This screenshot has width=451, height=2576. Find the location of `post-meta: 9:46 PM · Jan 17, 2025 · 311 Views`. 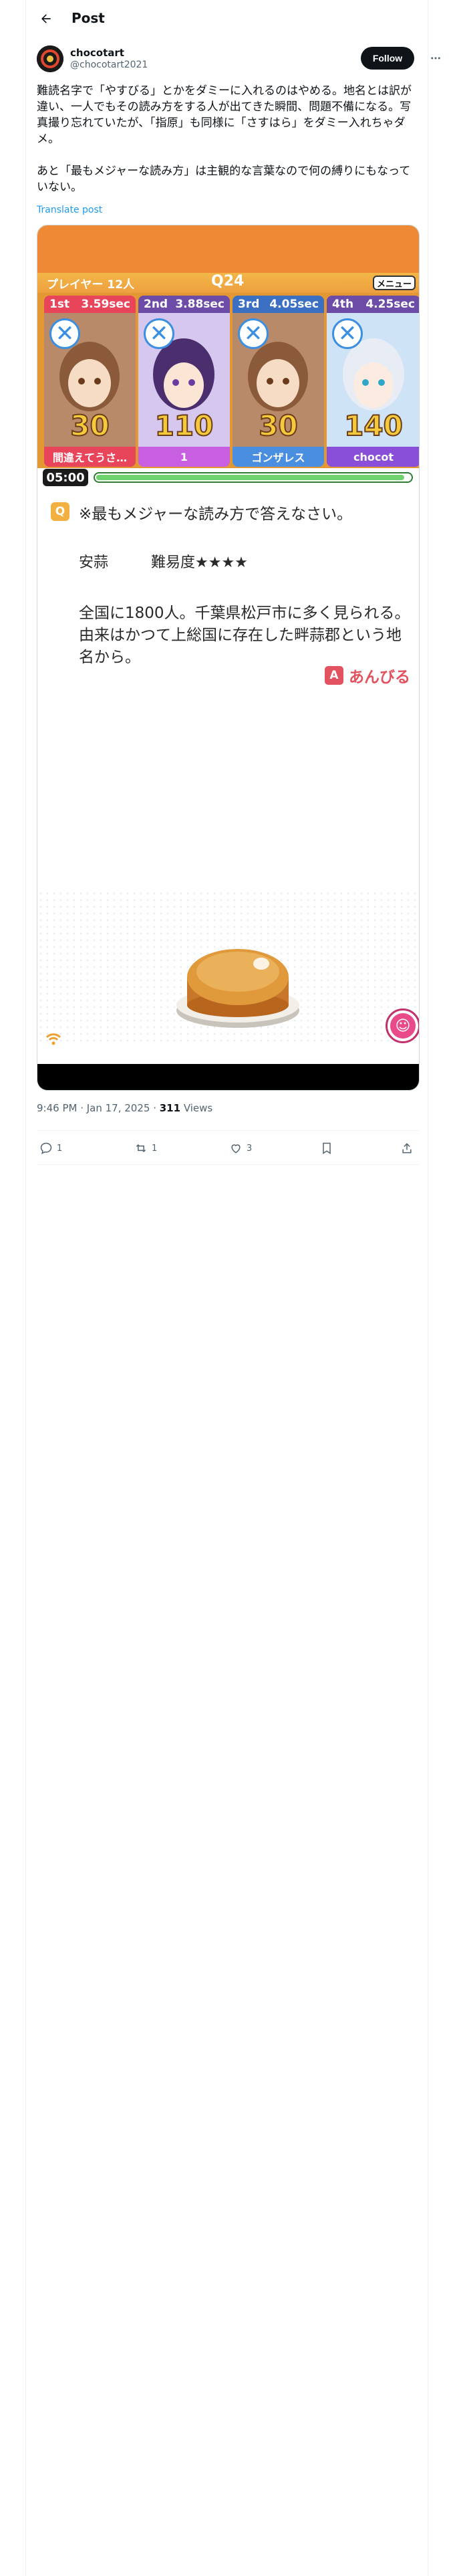

post-meta: 9:46 PM · Jan 17, 2025 · 311 Views is located at coordinates (124, 1108).